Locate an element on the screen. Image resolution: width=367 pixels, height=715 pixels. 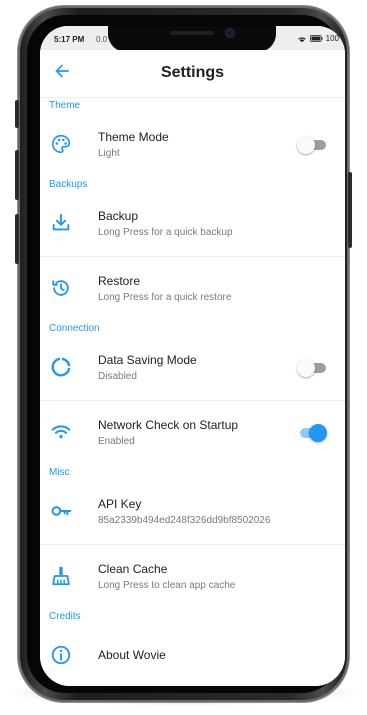
setting-subtitle: Long Press for a quick backup is located at coordinates (165, 232).